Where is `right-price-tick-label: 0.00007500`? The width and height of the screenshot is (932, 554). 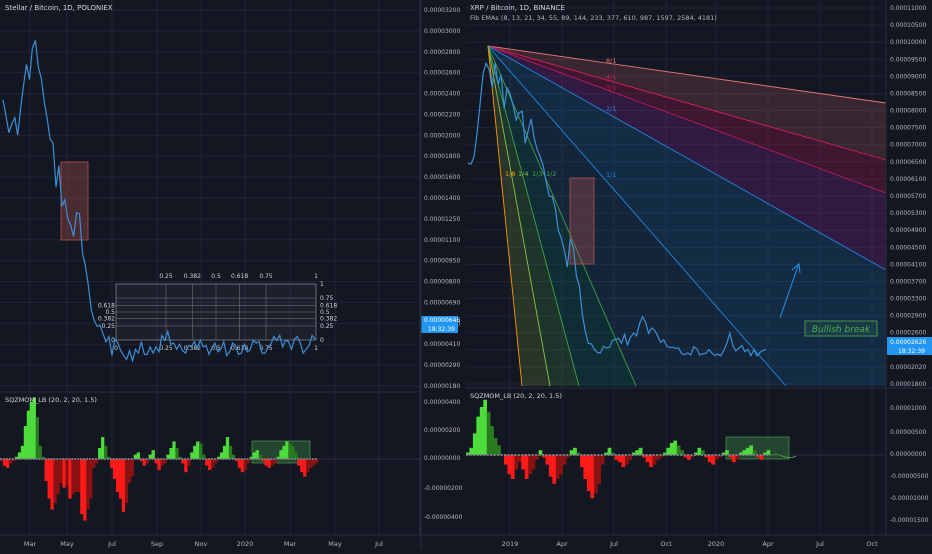 right-price-tick-label: 0.00007500 is located at coordinates (908, 128).